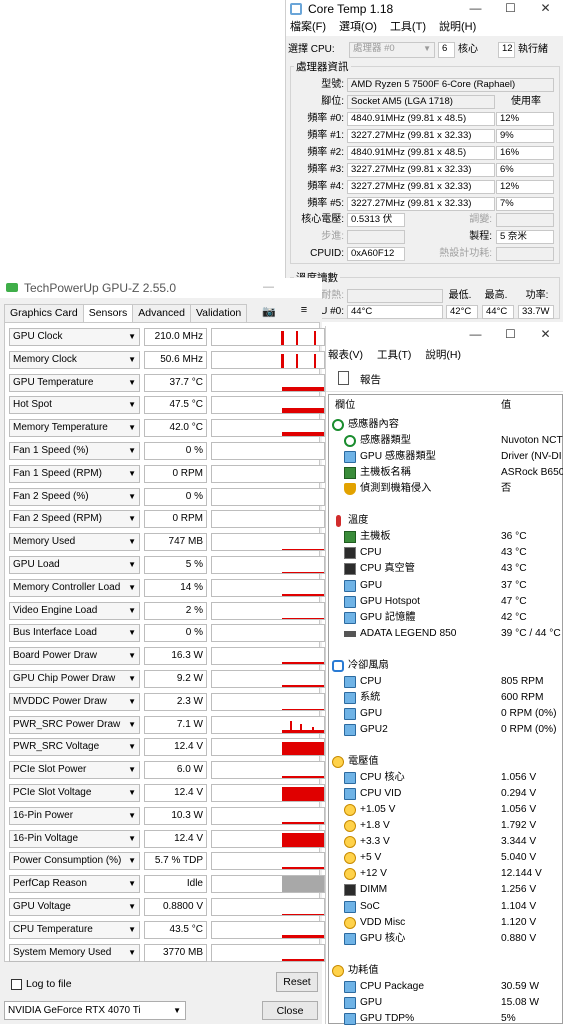 The width and height of the screenshot is (563, 1027). Describe the element at coordinates (74, 610) in the screenshot. I see `sensor-name-dropdown: Video Engine Load ▼` at that location.